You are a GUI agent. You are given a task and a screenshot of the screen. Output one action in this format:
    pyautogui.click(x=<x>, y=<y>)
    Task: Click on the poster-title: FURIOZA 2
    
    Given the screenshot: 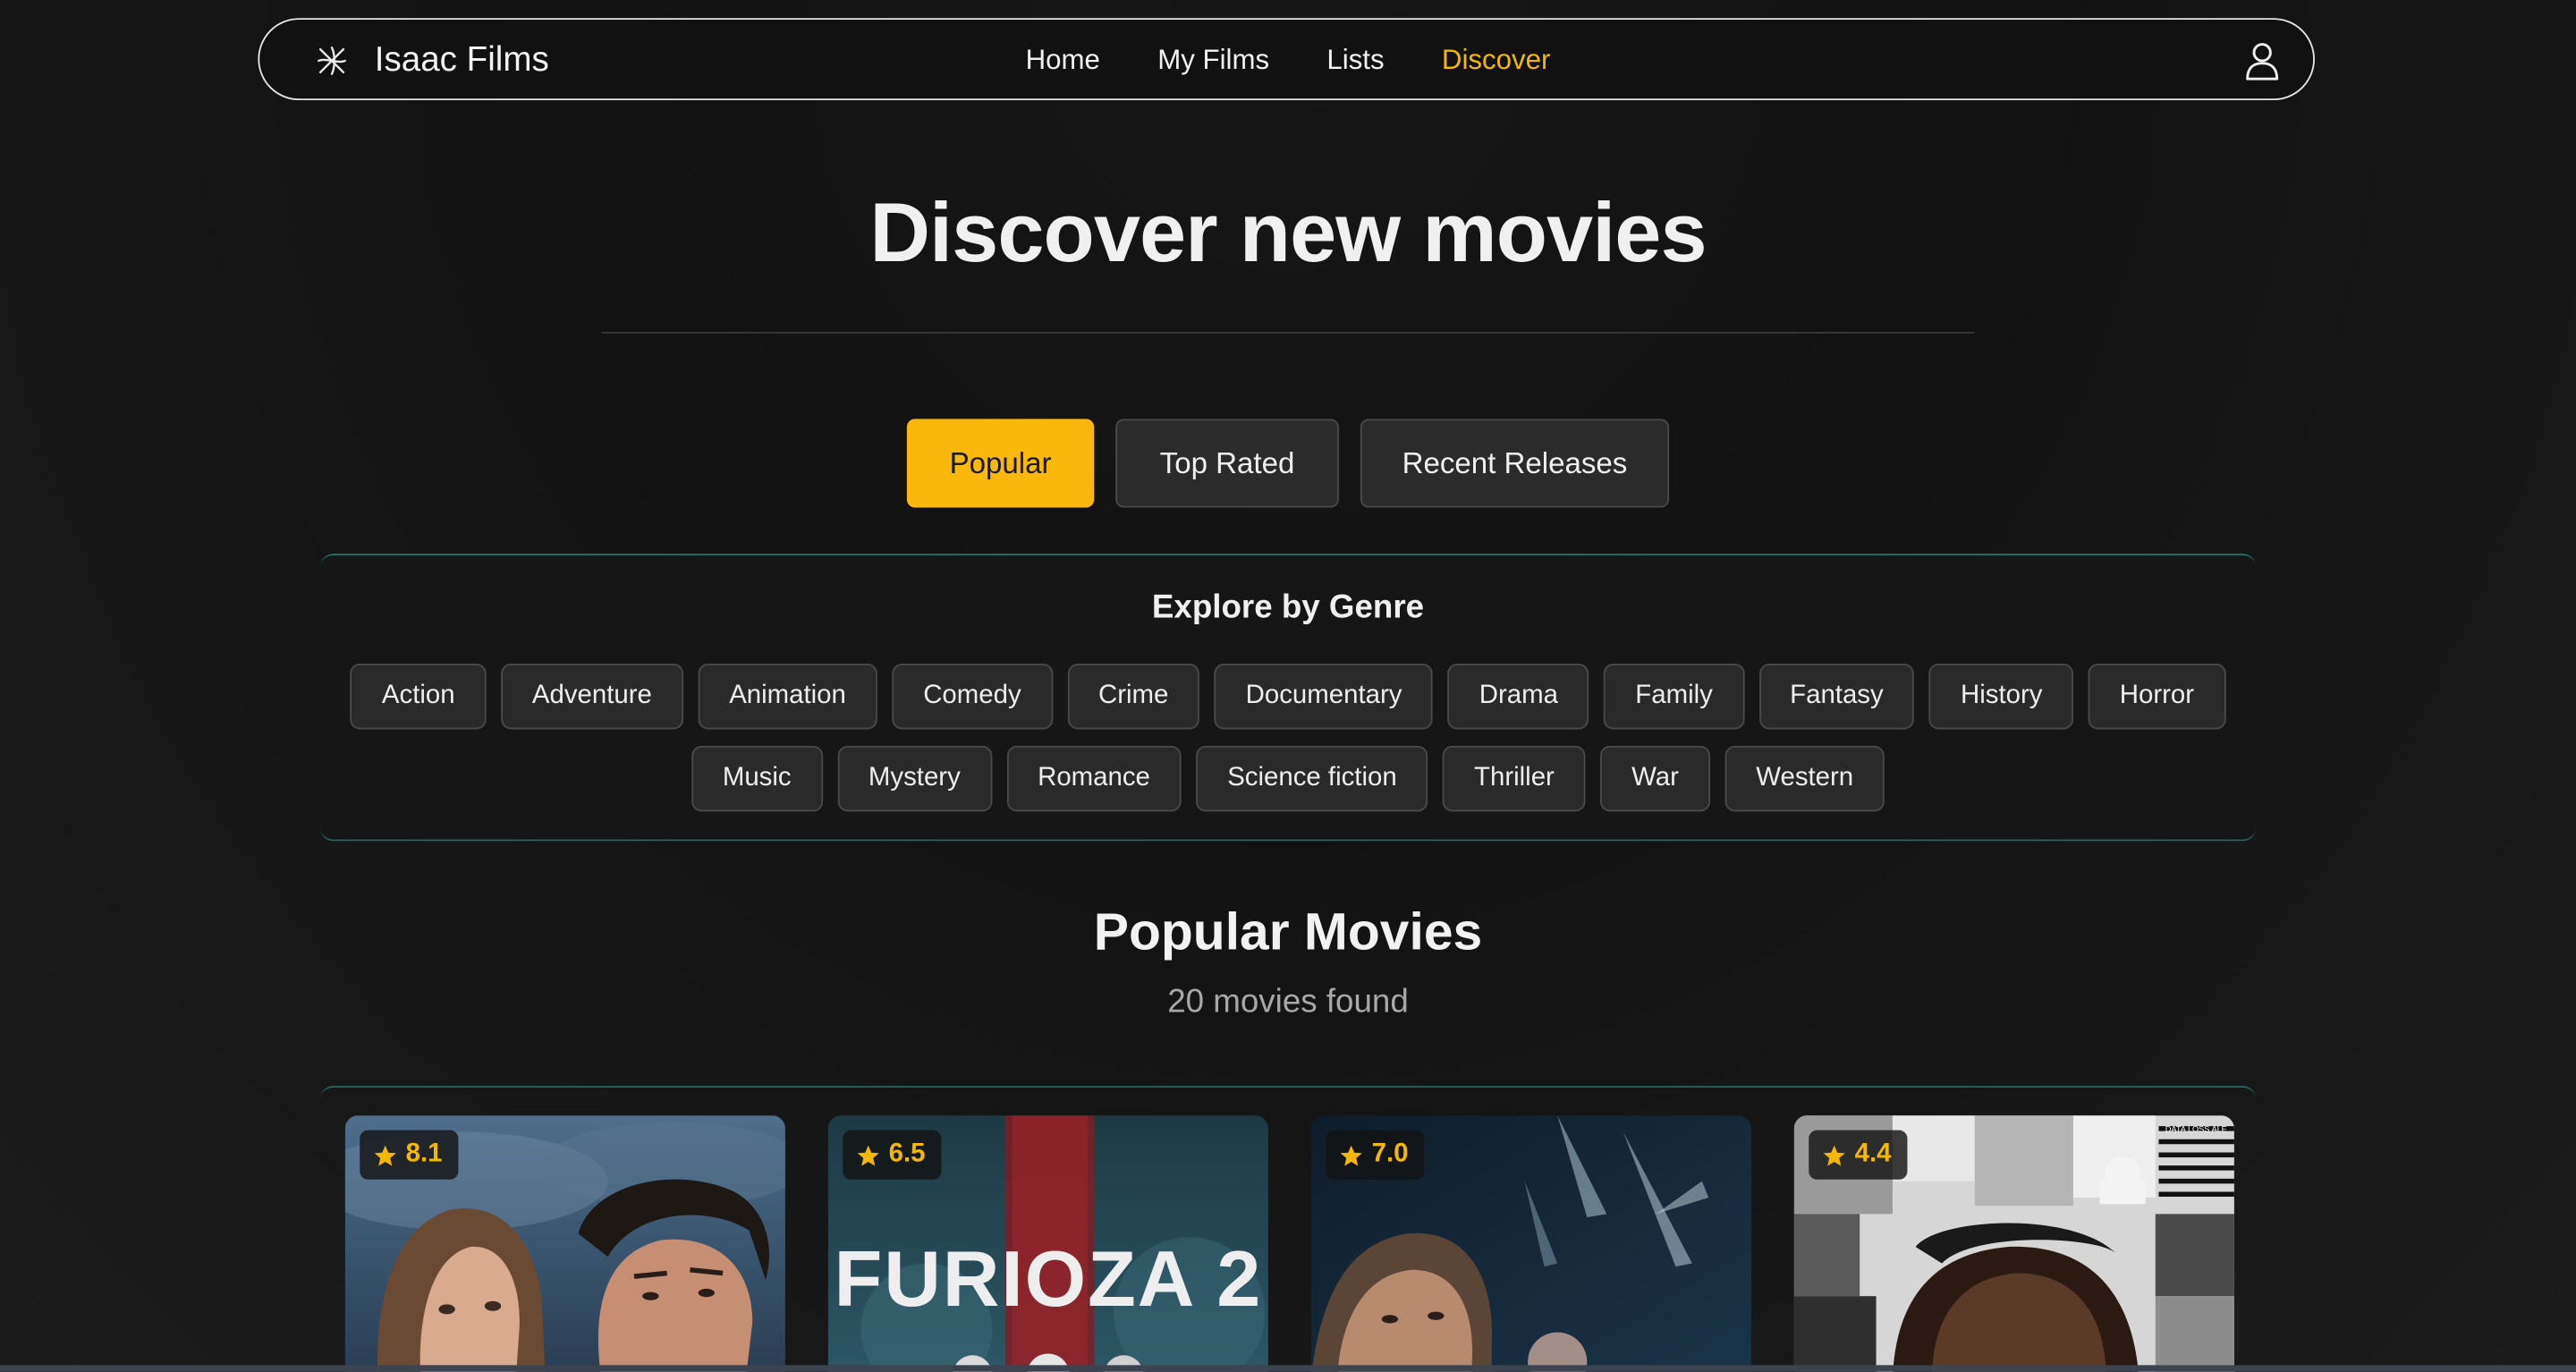 What is the action you would take?
    pyautogui.click(x=1049, y=1278)
    